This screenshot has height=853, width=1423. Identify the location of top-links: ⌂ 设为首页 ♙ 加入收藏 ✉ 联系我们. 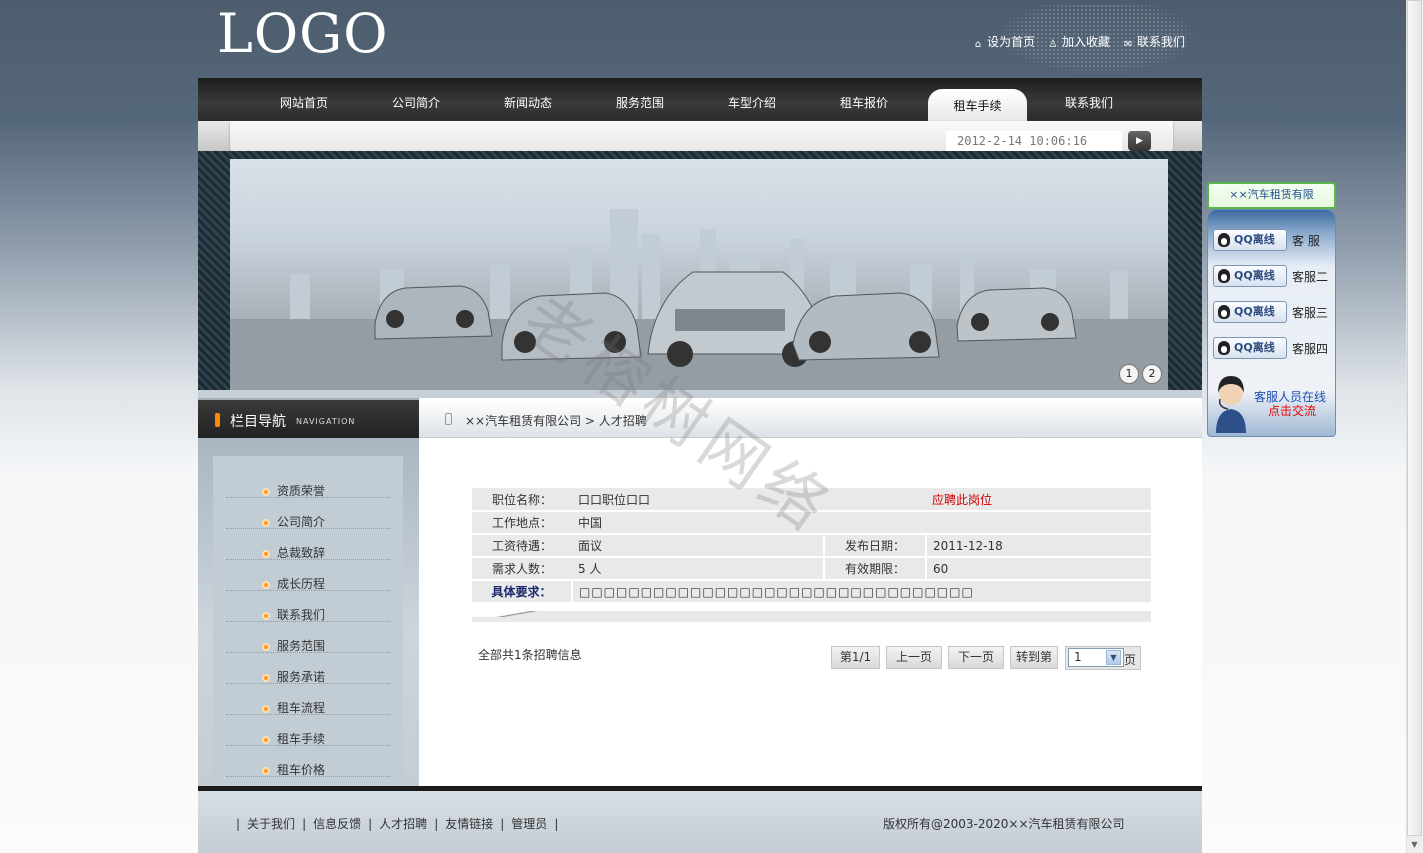
(1078, 41).